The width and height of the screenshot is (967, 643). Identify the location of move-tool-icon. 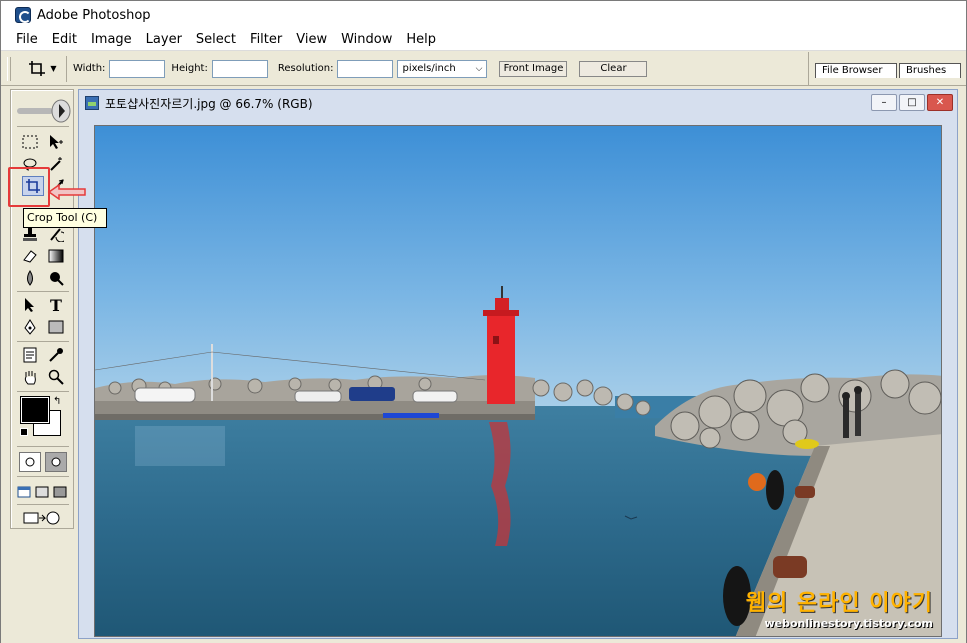
(56, 142).